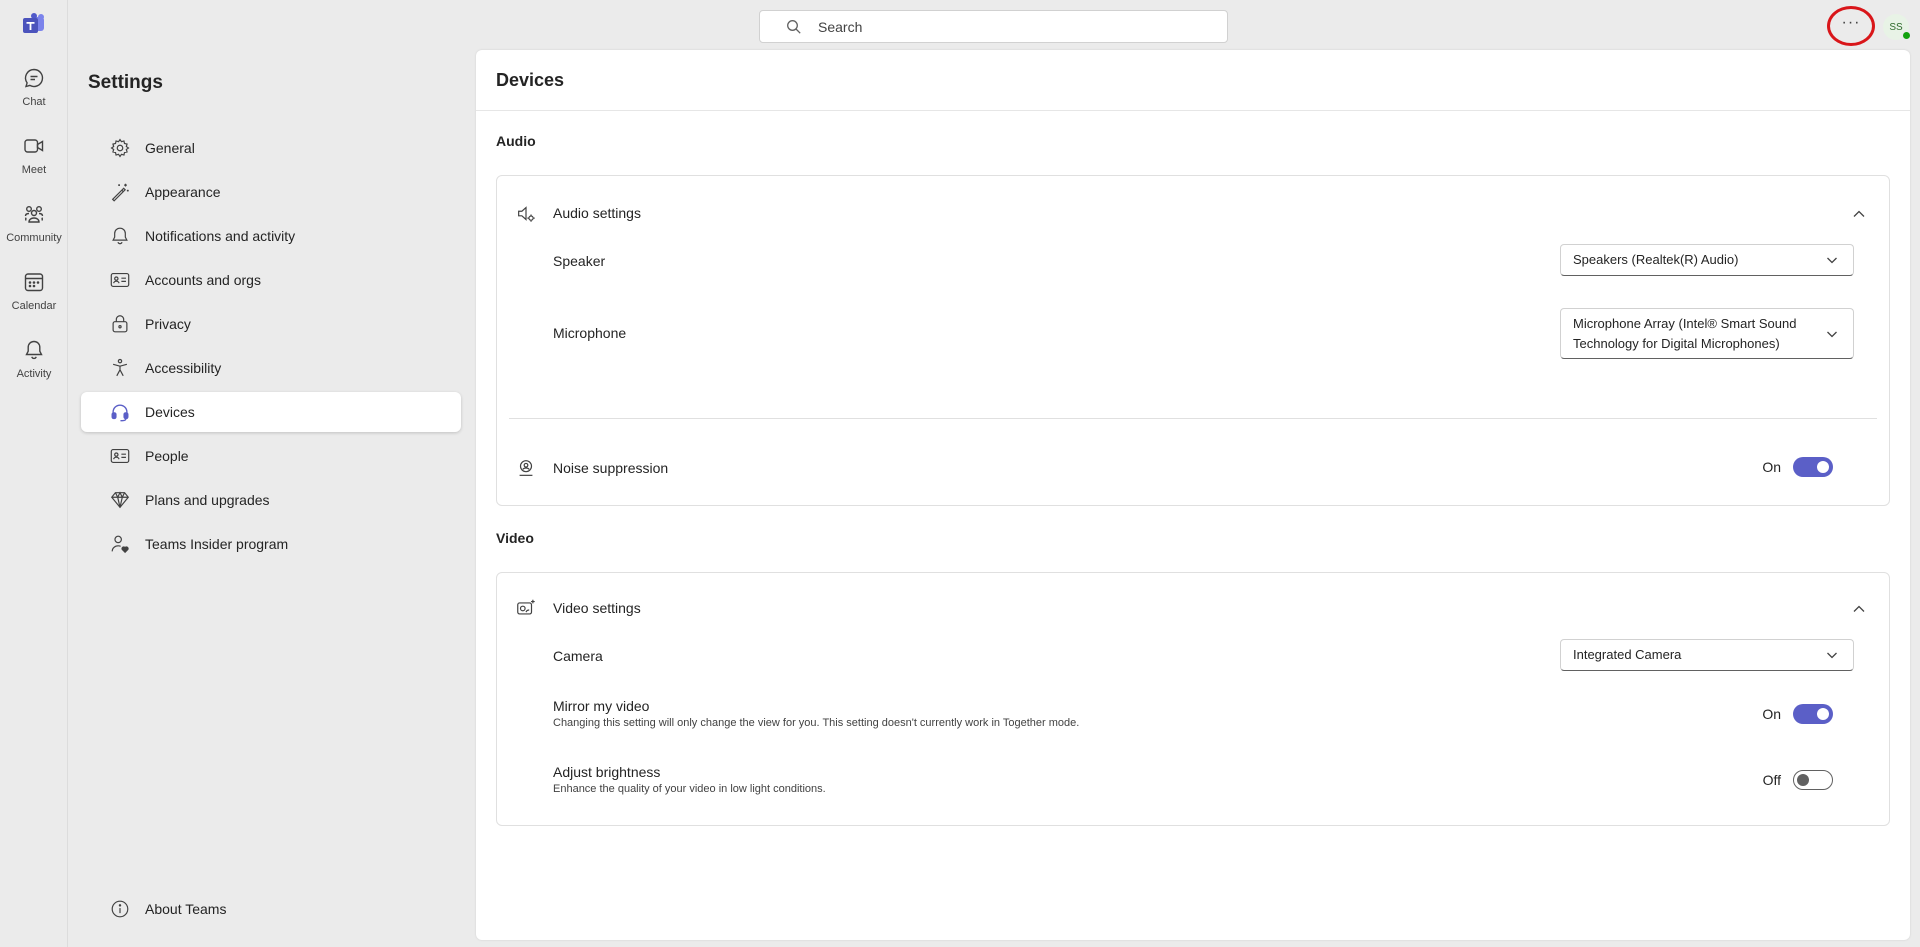 The image size is (1920, 947). What do you see at coordinates (170, 412) in the screenshot?
I see `nav-item-label: Devices` at bounding box center [170, 412].